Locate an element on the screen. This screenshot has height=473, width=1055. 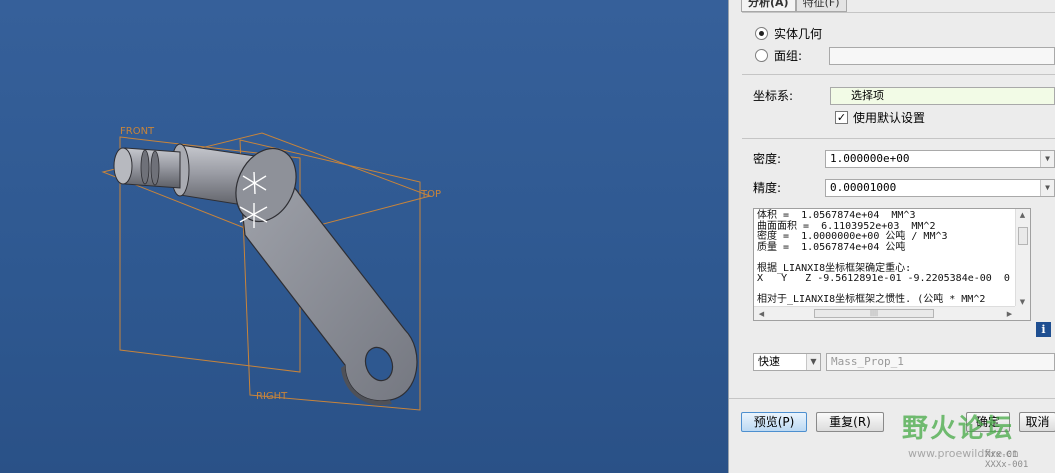
scroll-down-icon: ▼ is located at coordinates (1022, 302).